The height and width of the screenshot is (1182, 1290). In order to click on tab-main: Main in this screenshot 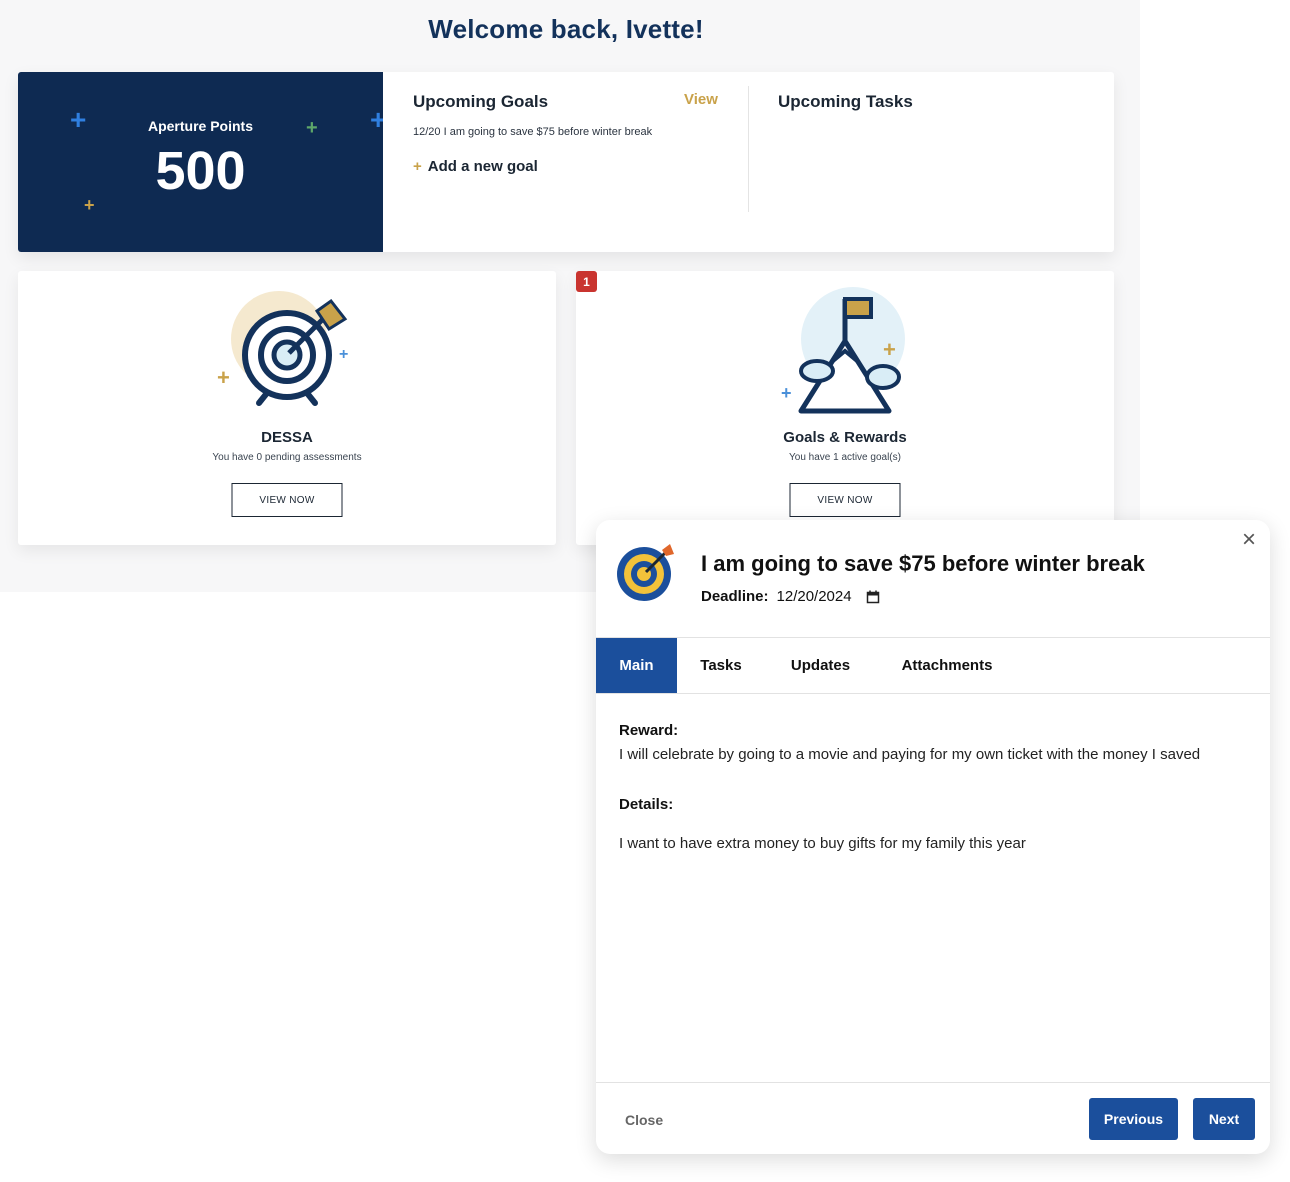, I will do `click(636, 665)`.